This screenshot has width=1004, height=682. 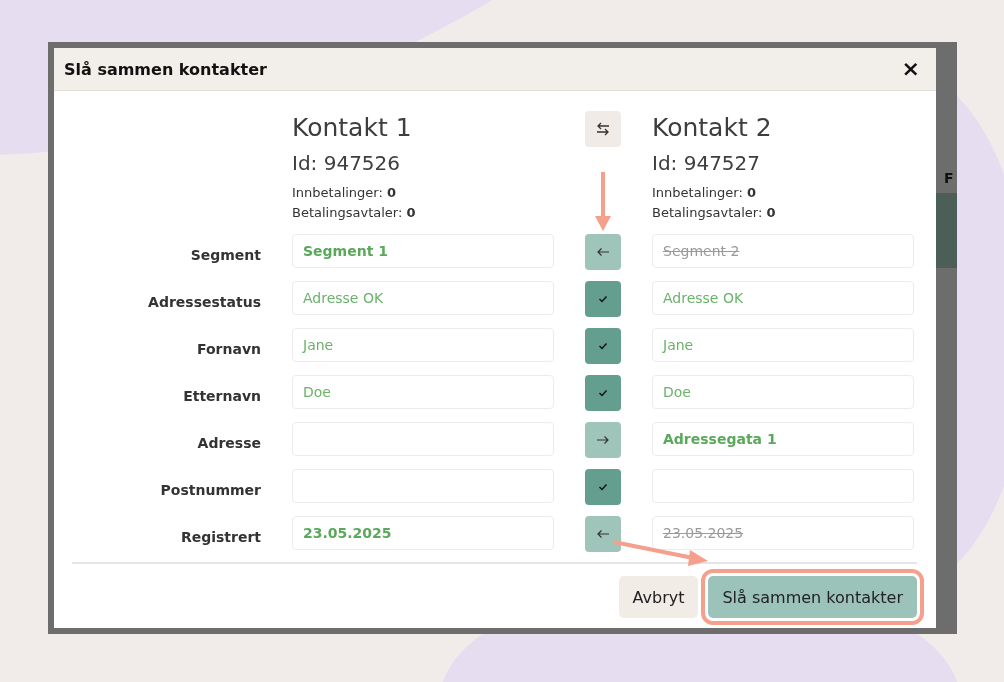 I want to click on close-button: ×, so click(x=910, y=69).